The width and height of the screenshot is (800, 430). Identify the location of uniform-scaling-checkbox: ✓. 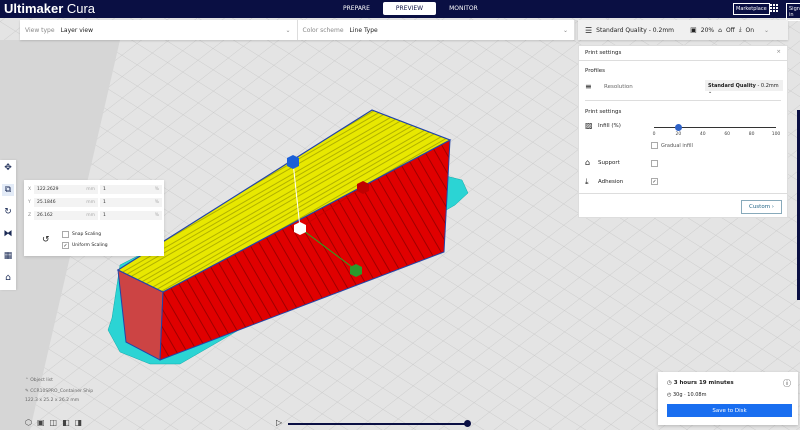
(65, 245).